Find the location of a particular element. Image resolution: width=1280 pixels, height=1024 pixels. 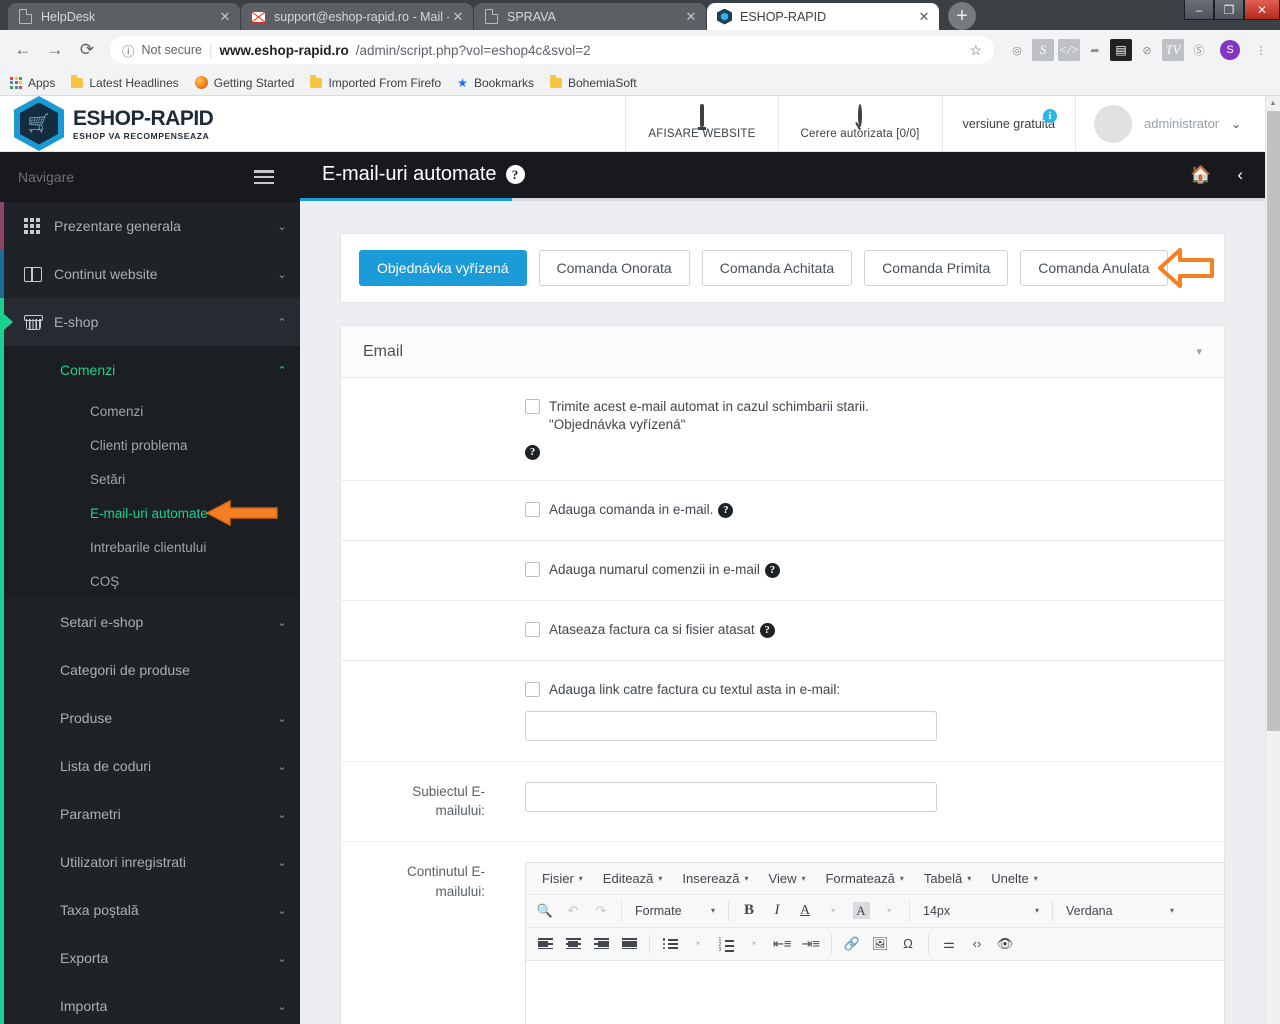

editor-menu-insereaza: Inserează ▾ is located at coordinates (715, 878).